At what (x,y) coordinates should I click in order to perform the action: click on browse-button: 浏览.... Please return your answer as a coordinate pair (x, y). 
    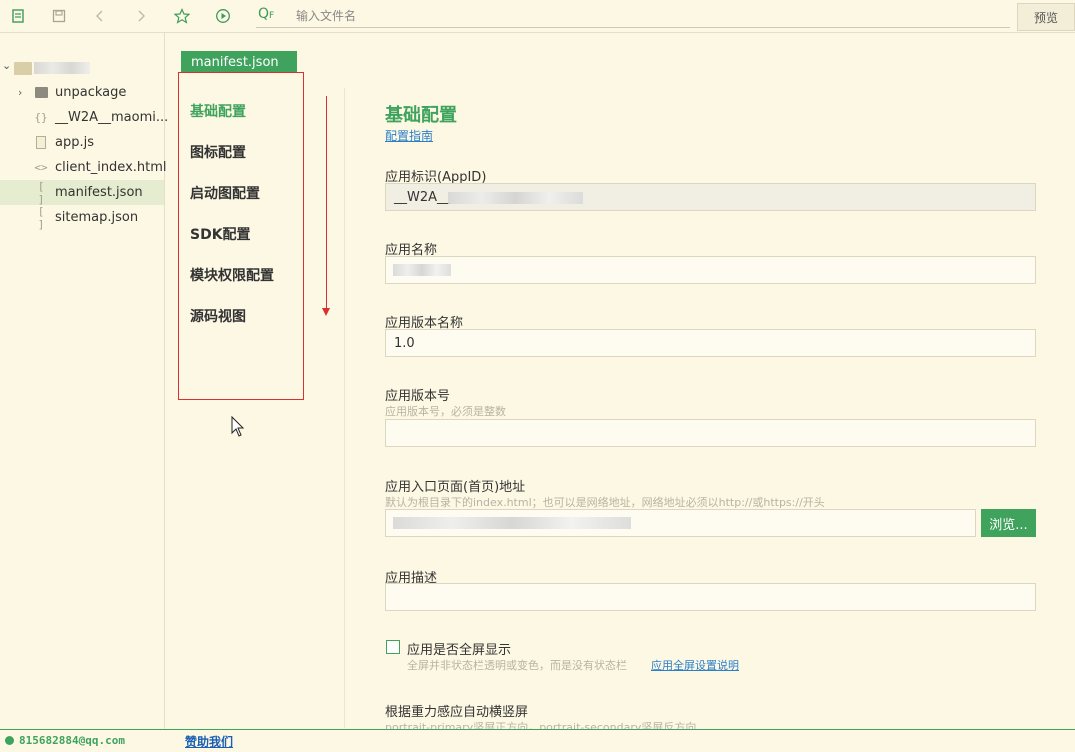
    Looking at the image, I should click on (1008, 523).